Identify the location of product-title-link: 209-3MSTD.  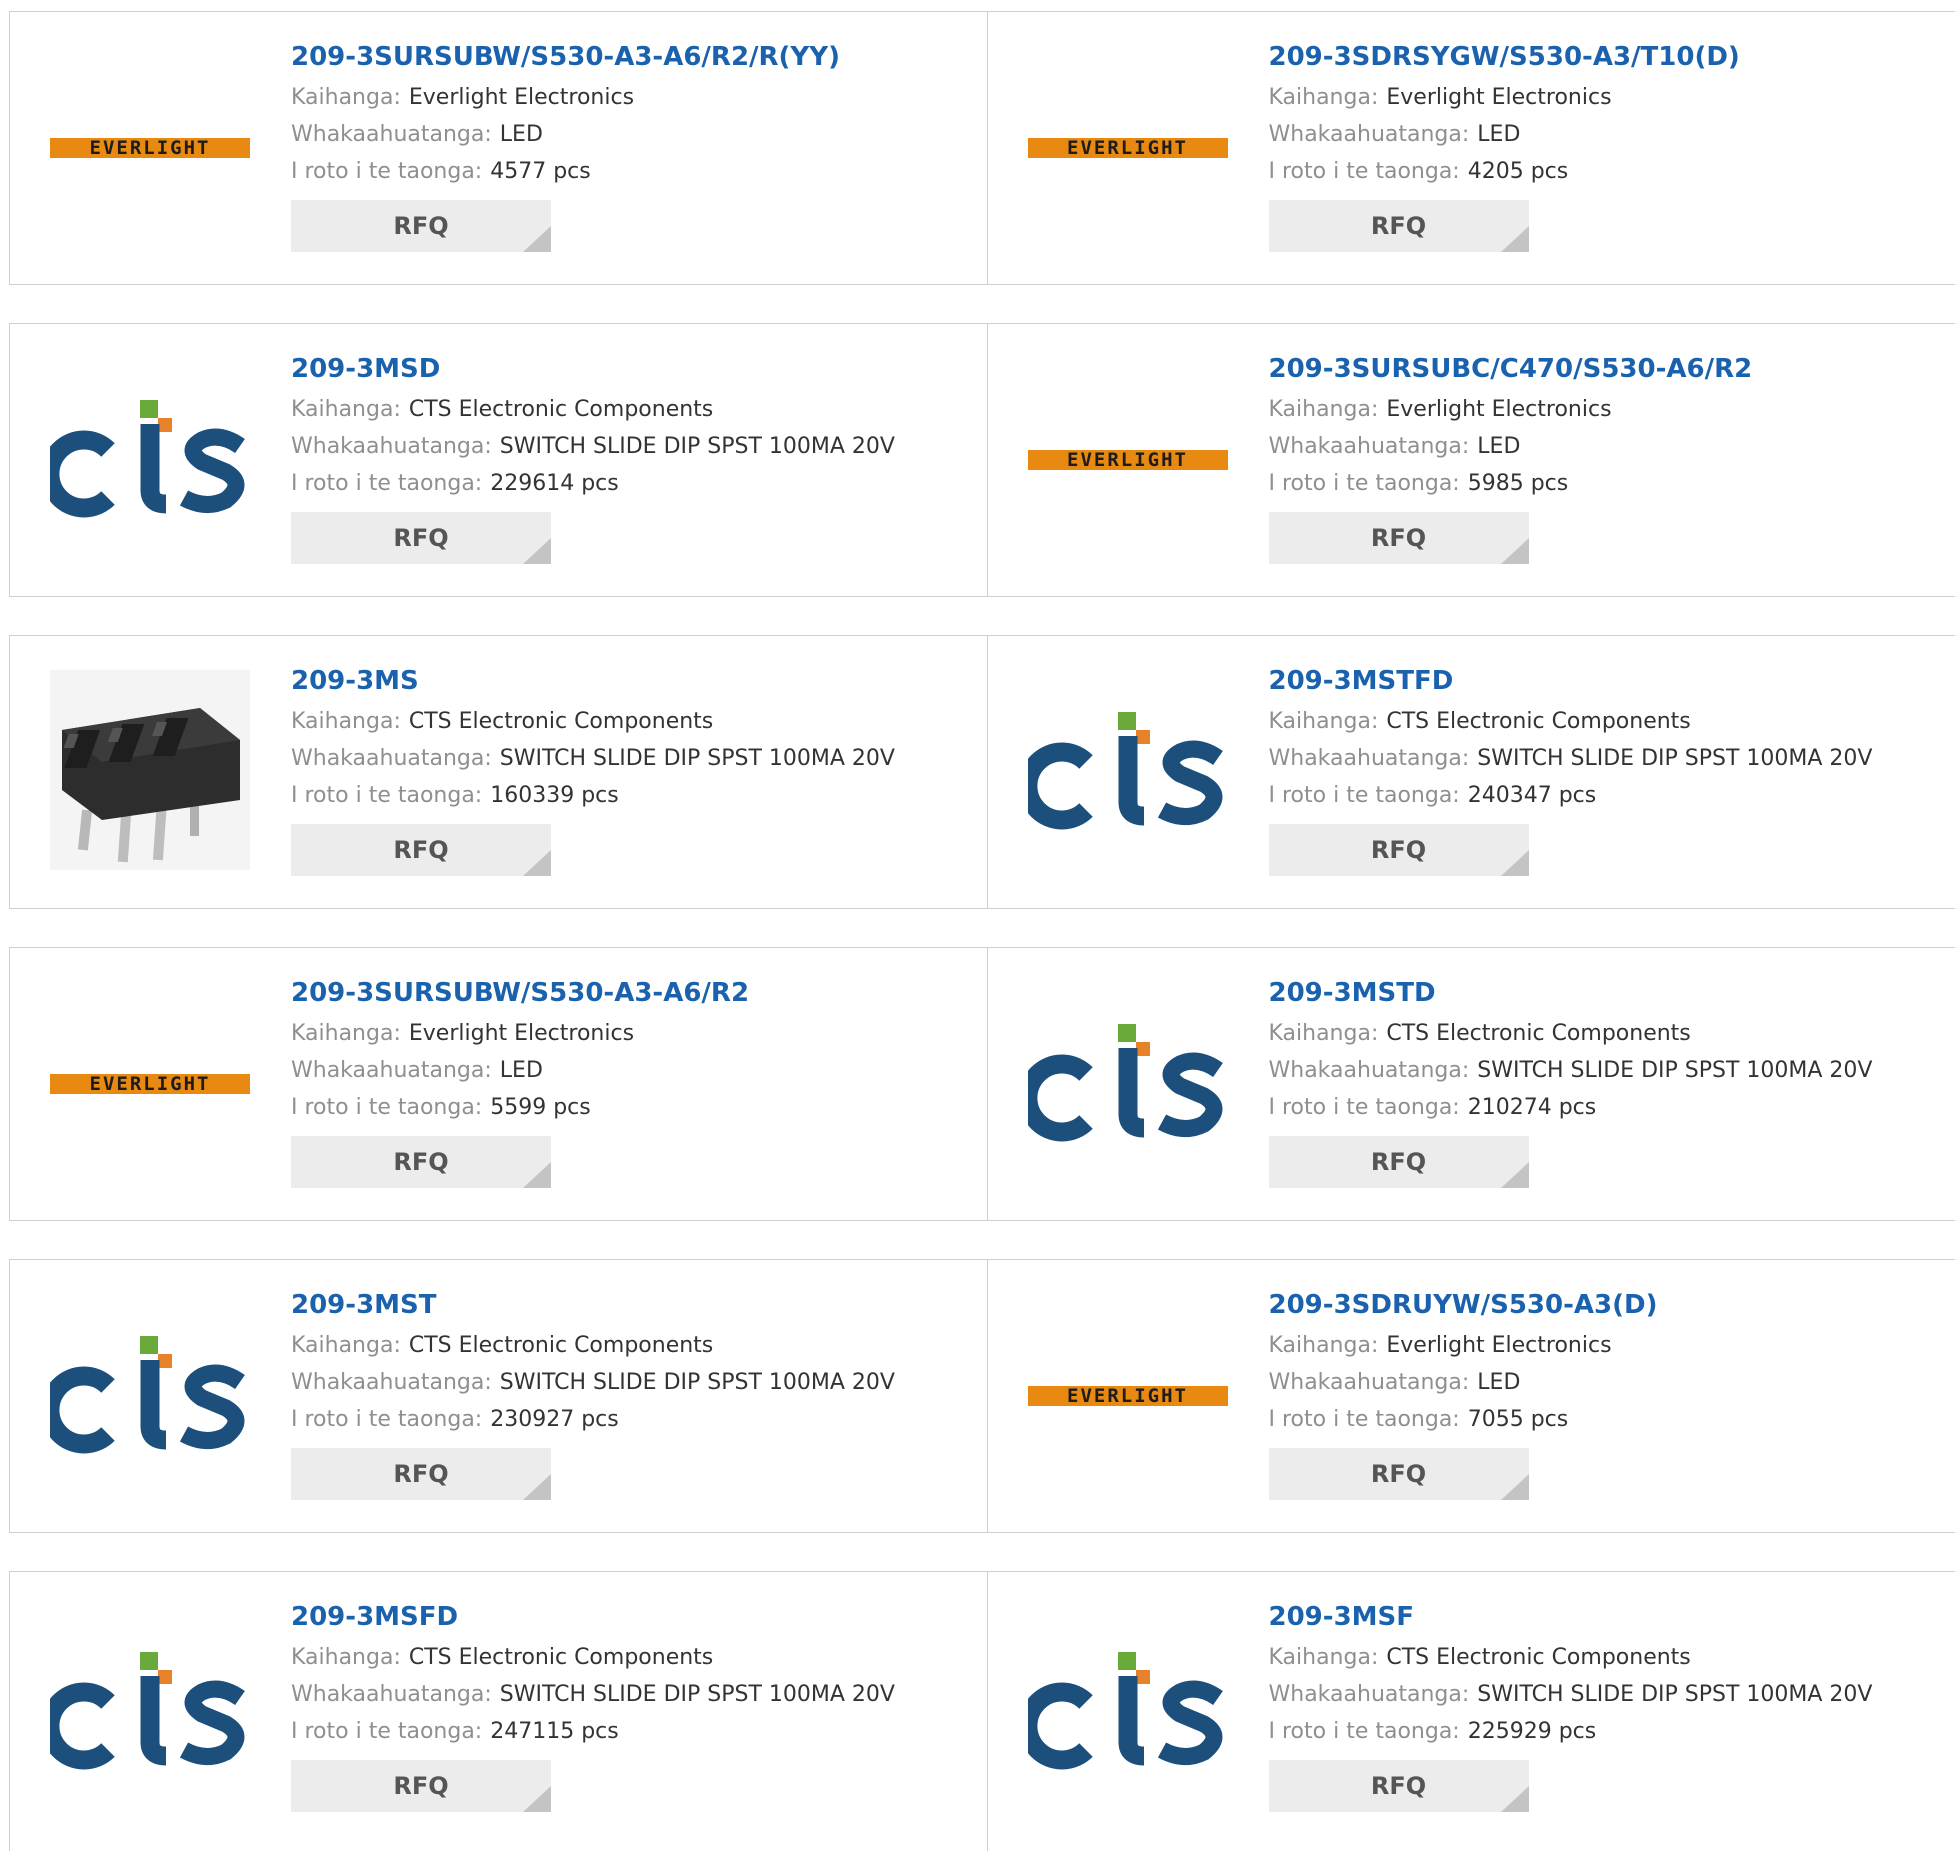
(1571, 993).